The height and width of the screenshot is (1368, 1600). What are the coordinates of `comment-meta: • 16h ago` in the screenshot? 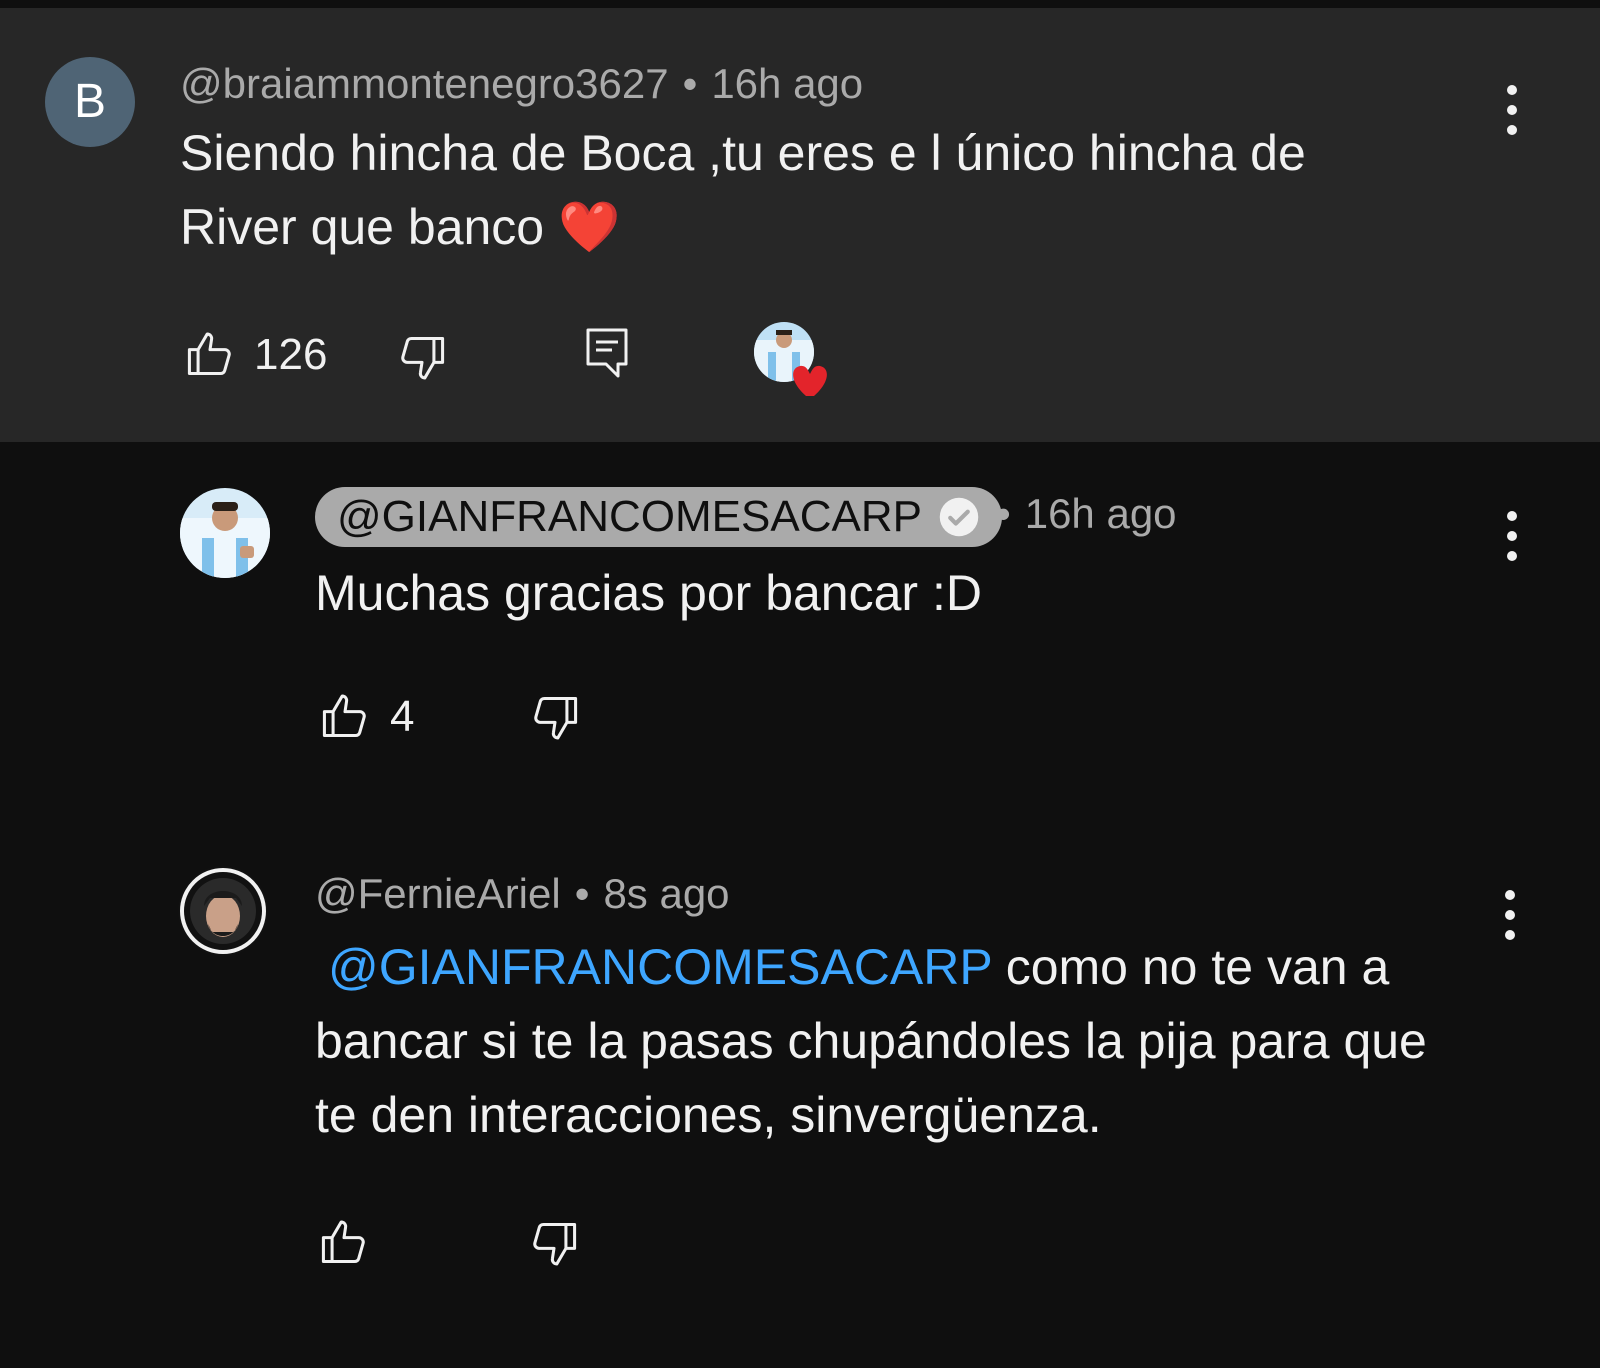 It's located at (1086, 514).